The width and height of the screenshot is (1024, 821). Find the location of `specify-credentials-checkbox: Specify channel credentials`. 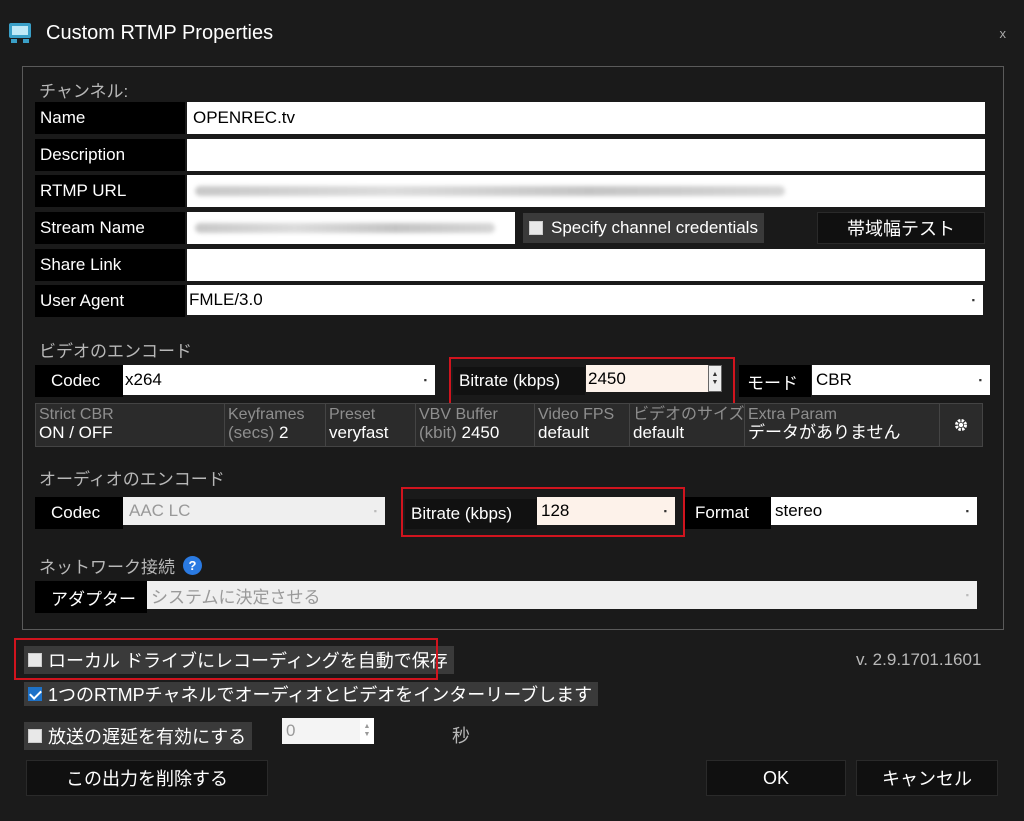

specify-credentials-checkbox: Specify channel credentials is located at coordinates (643, 228).